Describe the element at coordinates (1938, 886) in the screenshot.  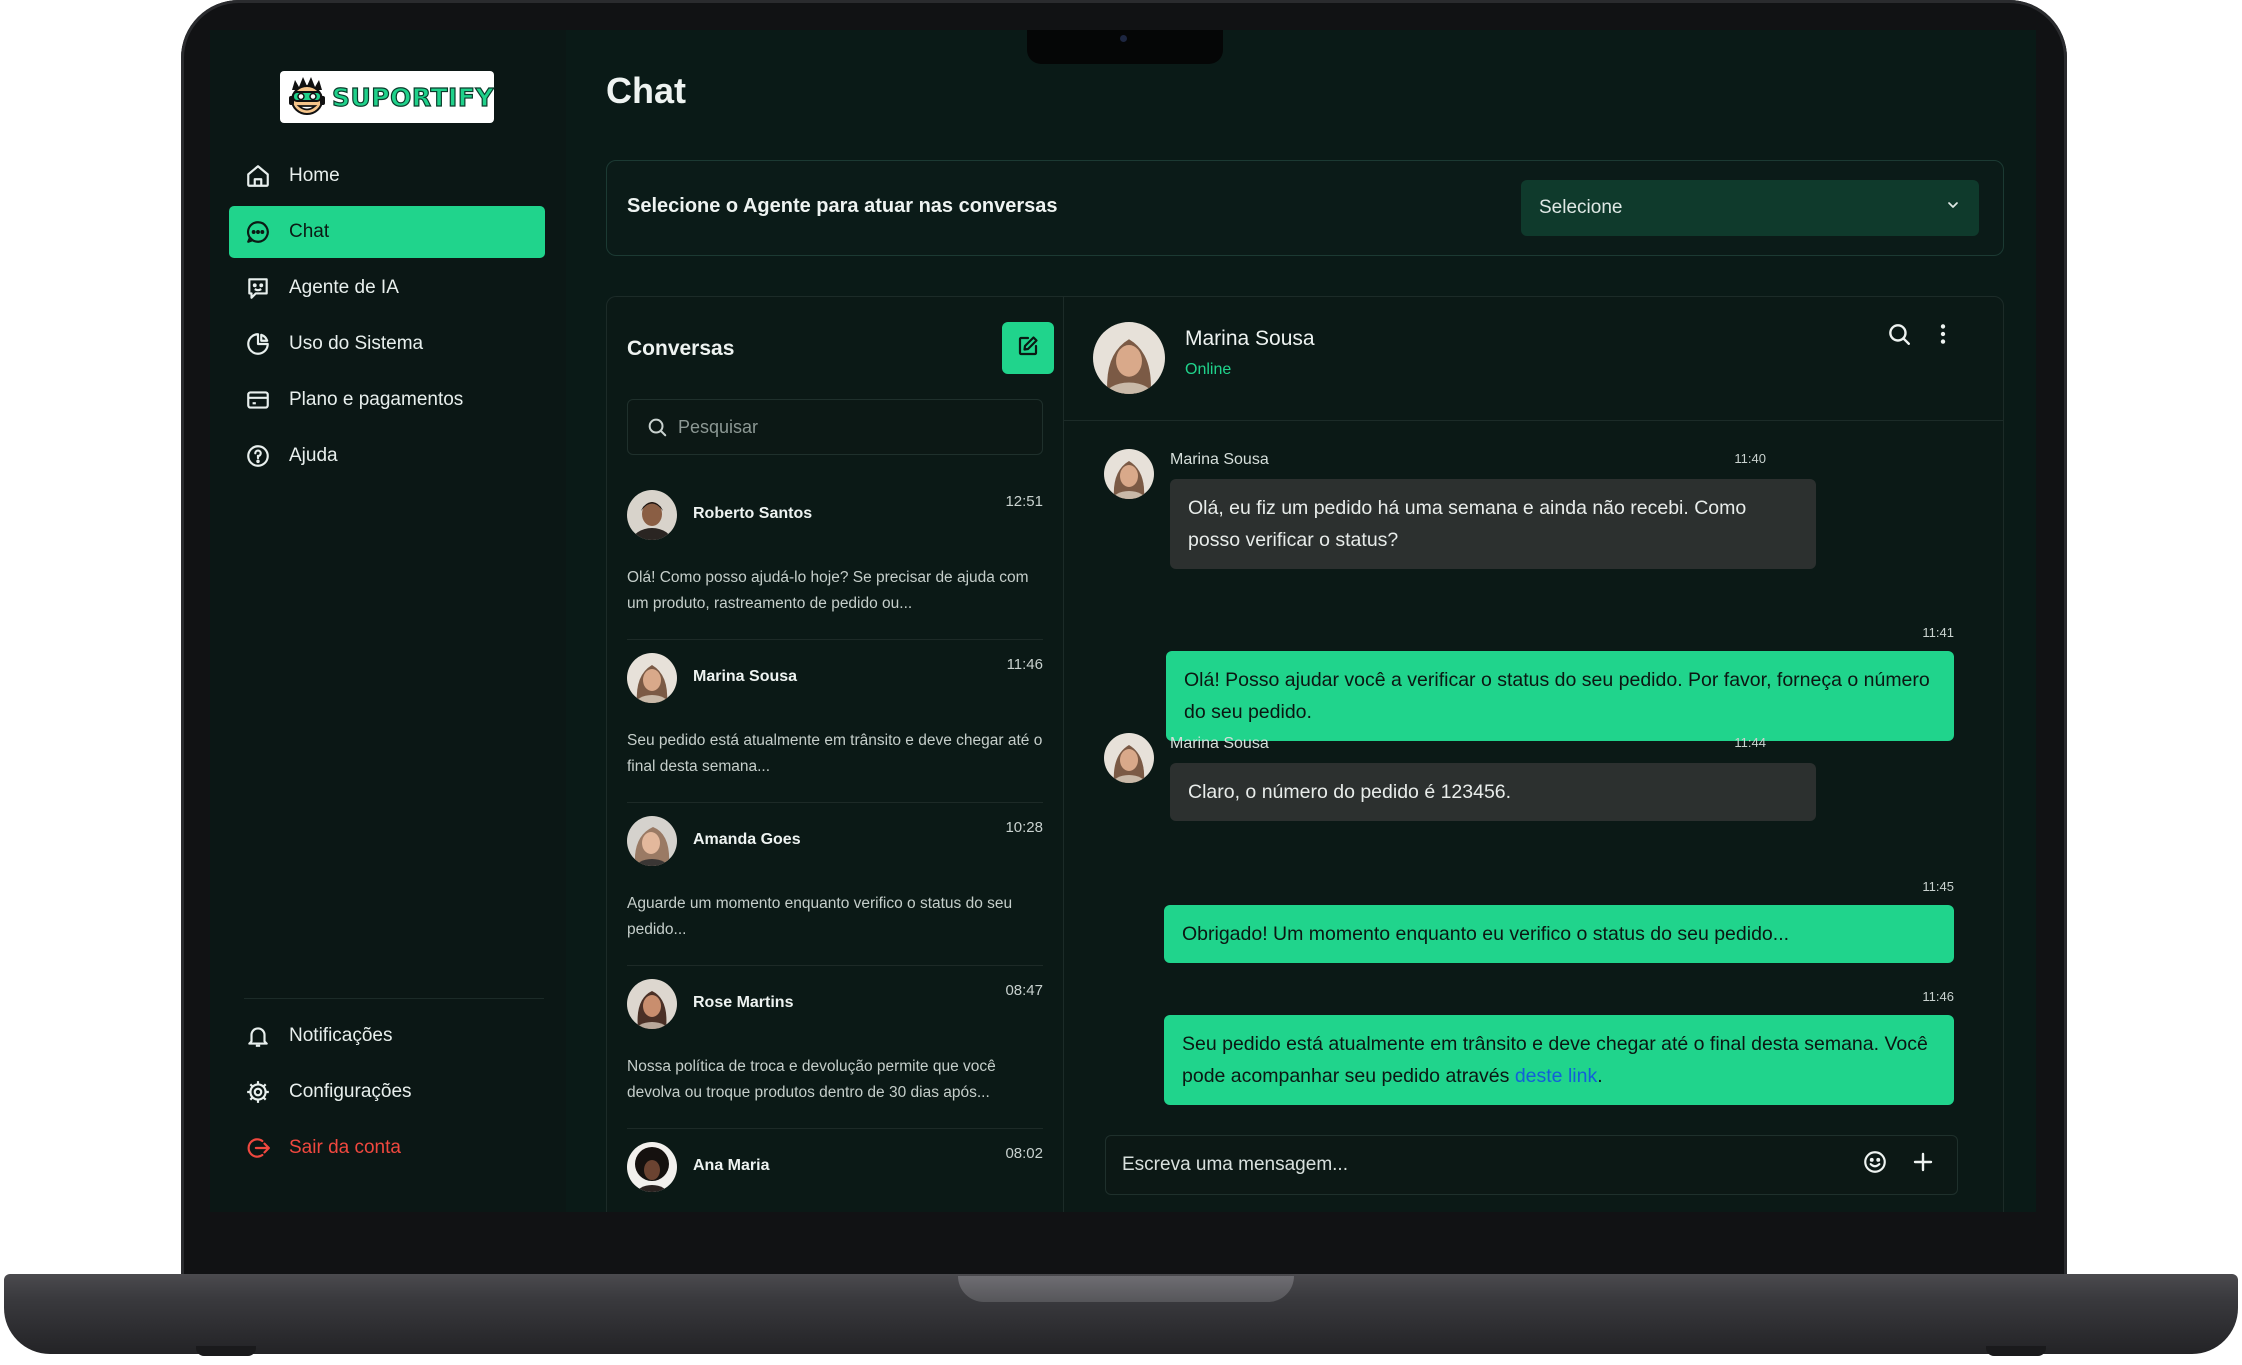
I see `message-time: 11:45` at that location.